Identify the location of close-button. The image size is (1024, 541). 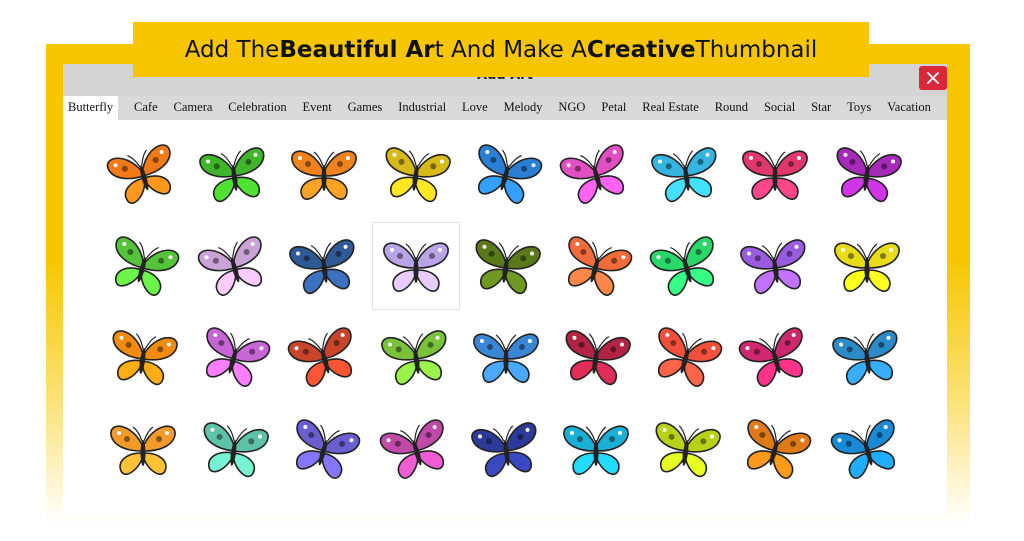
(933, 78).